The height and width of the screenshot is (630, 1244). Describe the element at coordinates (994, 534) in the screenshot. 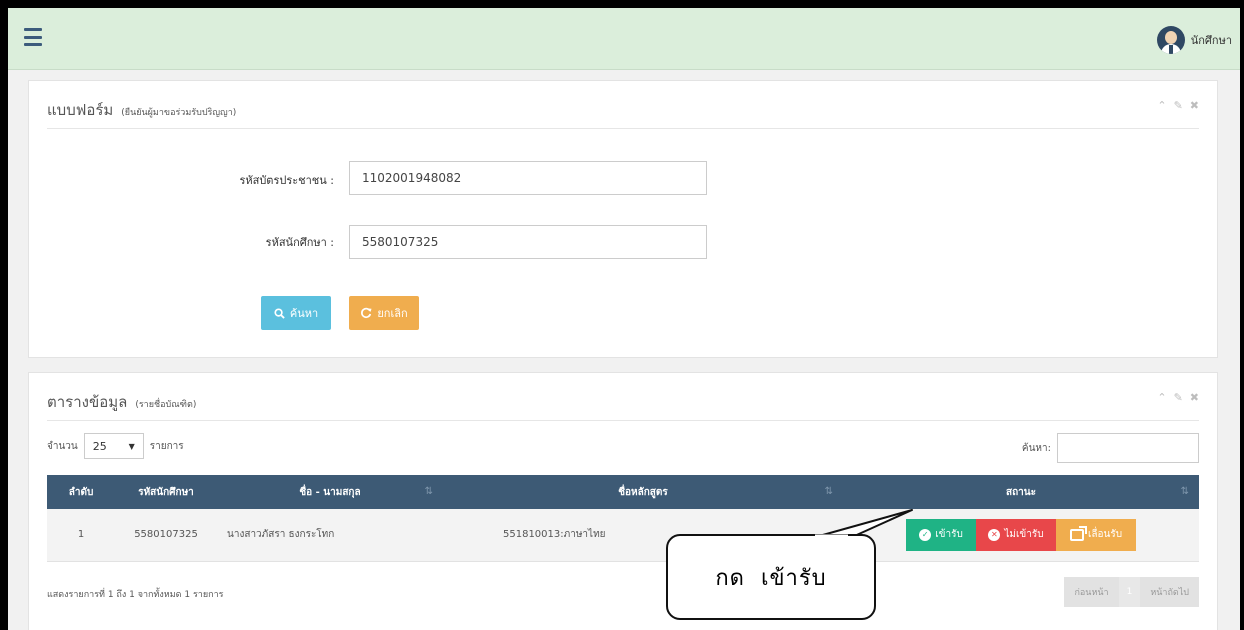

I see `x-circle-icon: ✕` at that location.